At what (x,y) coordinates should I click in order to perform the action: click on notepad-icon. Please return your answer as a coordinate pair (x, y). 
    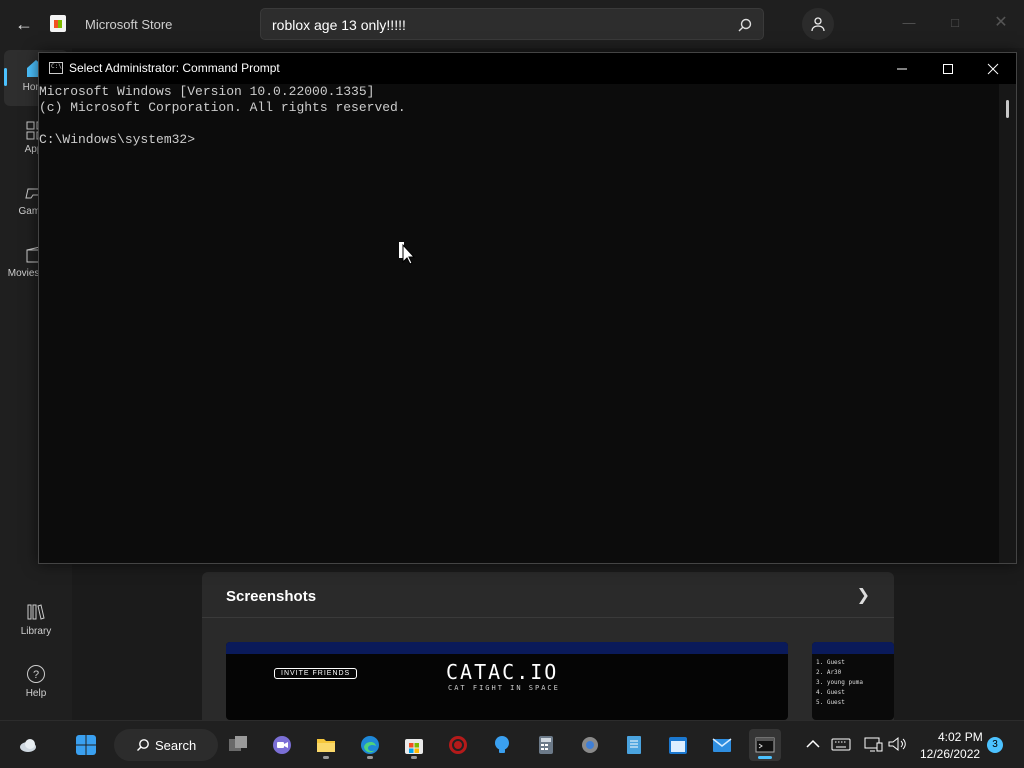
    Looking at the image, I should click on (634, 745).